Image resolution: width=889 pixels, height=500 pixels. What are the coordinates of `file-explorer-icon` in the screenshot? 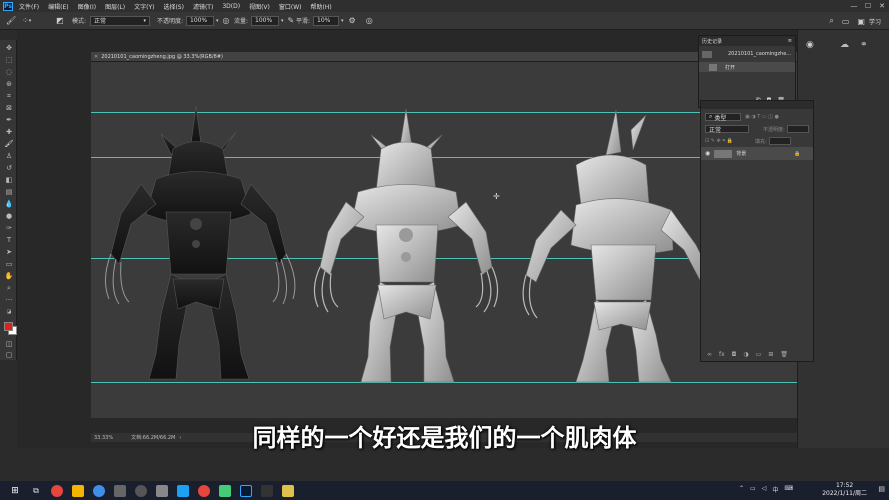 It's located at (78, 490).